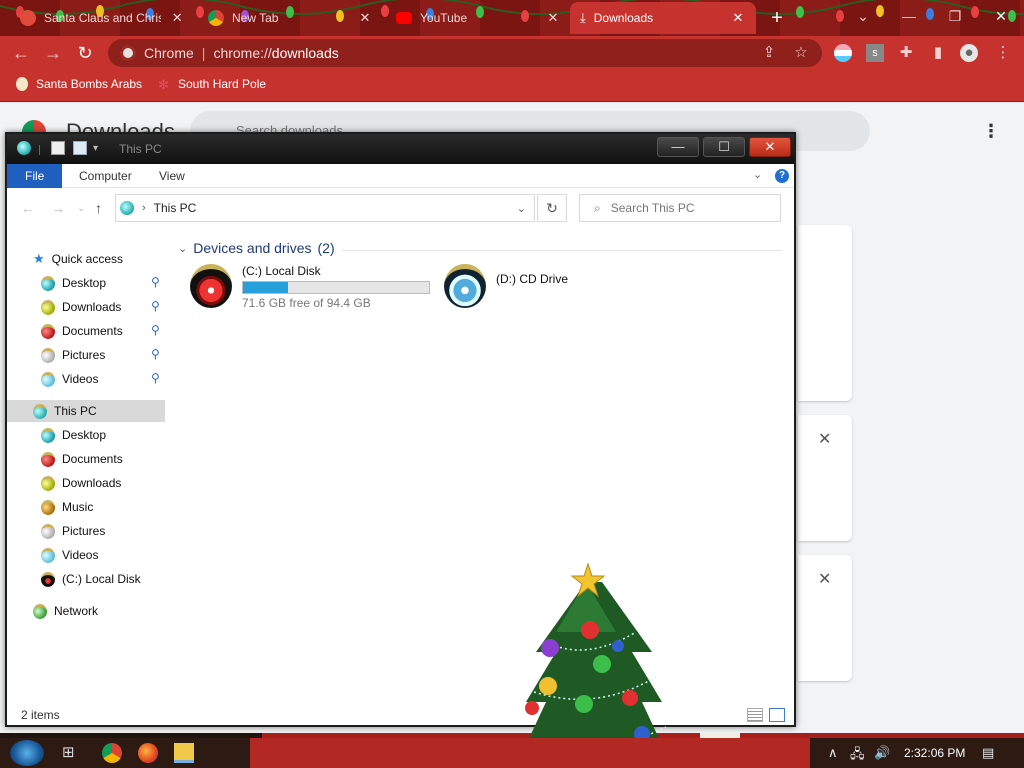 This screenshot has width=1024, height=768. I want to click on address-dropdown-icon: ⌄, so click(521, 208).